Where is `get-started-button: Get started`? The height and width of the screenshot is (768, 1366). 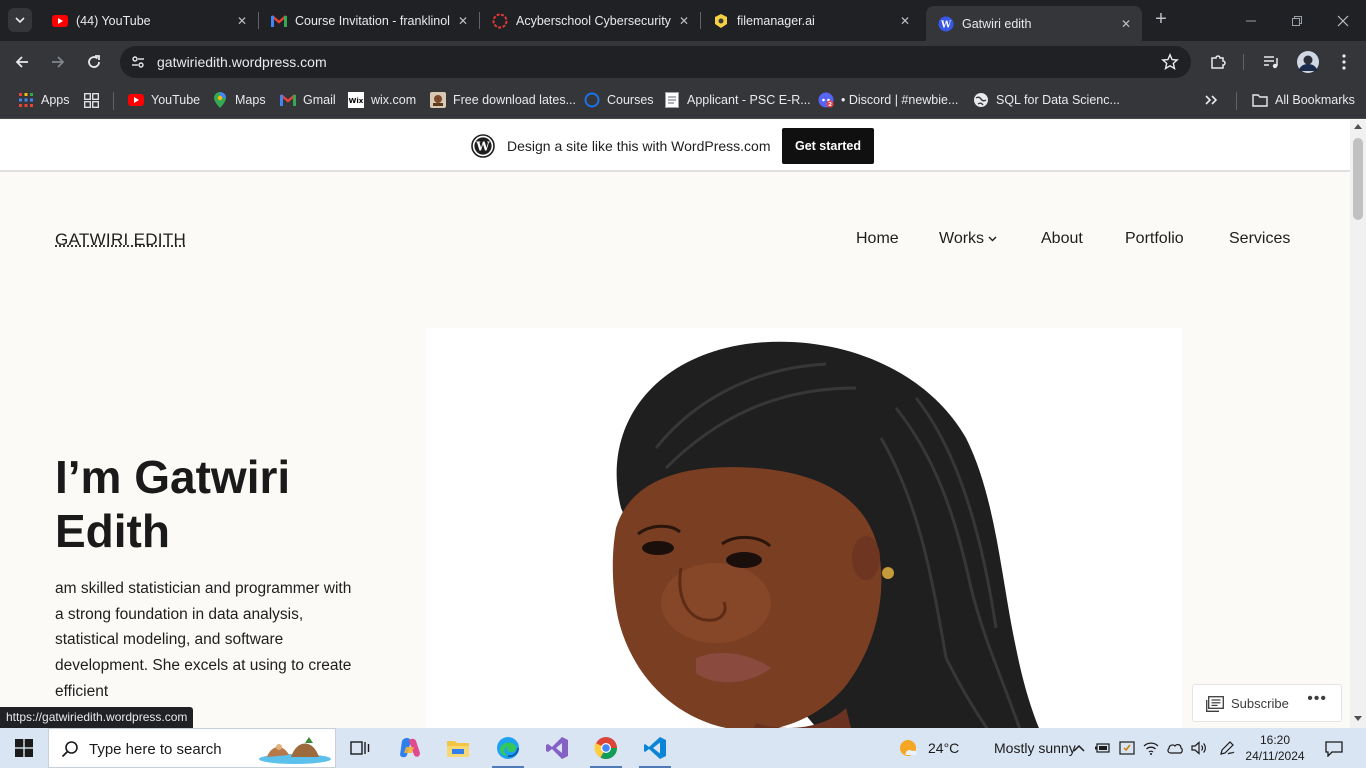
get-started-button: Get started is located at coordinates (828, 146).